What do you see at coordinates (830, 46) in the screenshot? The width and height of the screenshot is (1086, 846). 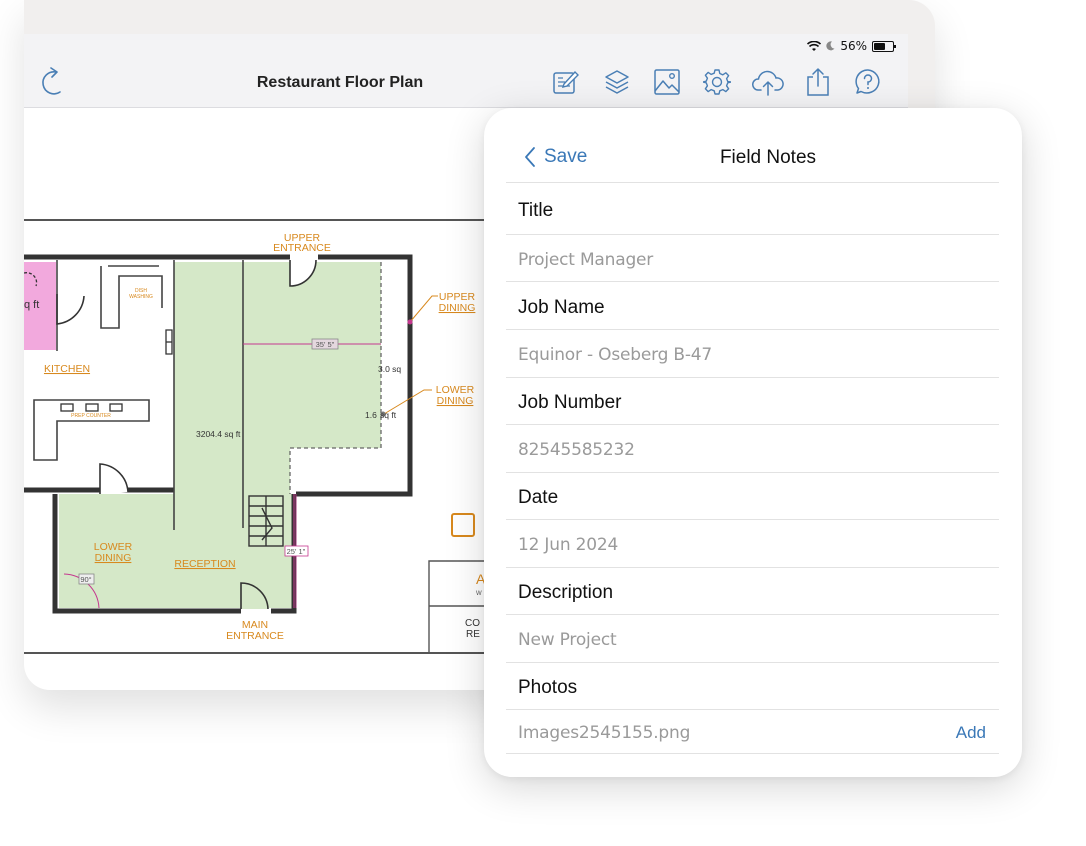 I see `moon-icon` at bounding box center [830, 46].